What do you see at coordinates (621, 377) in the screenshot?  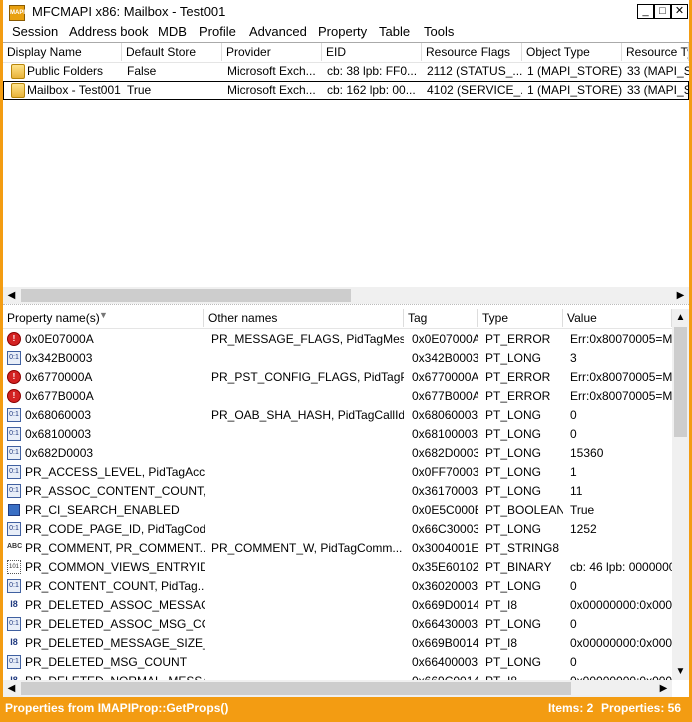 I see `property-cell-value: Err:0x80070005=MA` at bounding box center [621, 377].